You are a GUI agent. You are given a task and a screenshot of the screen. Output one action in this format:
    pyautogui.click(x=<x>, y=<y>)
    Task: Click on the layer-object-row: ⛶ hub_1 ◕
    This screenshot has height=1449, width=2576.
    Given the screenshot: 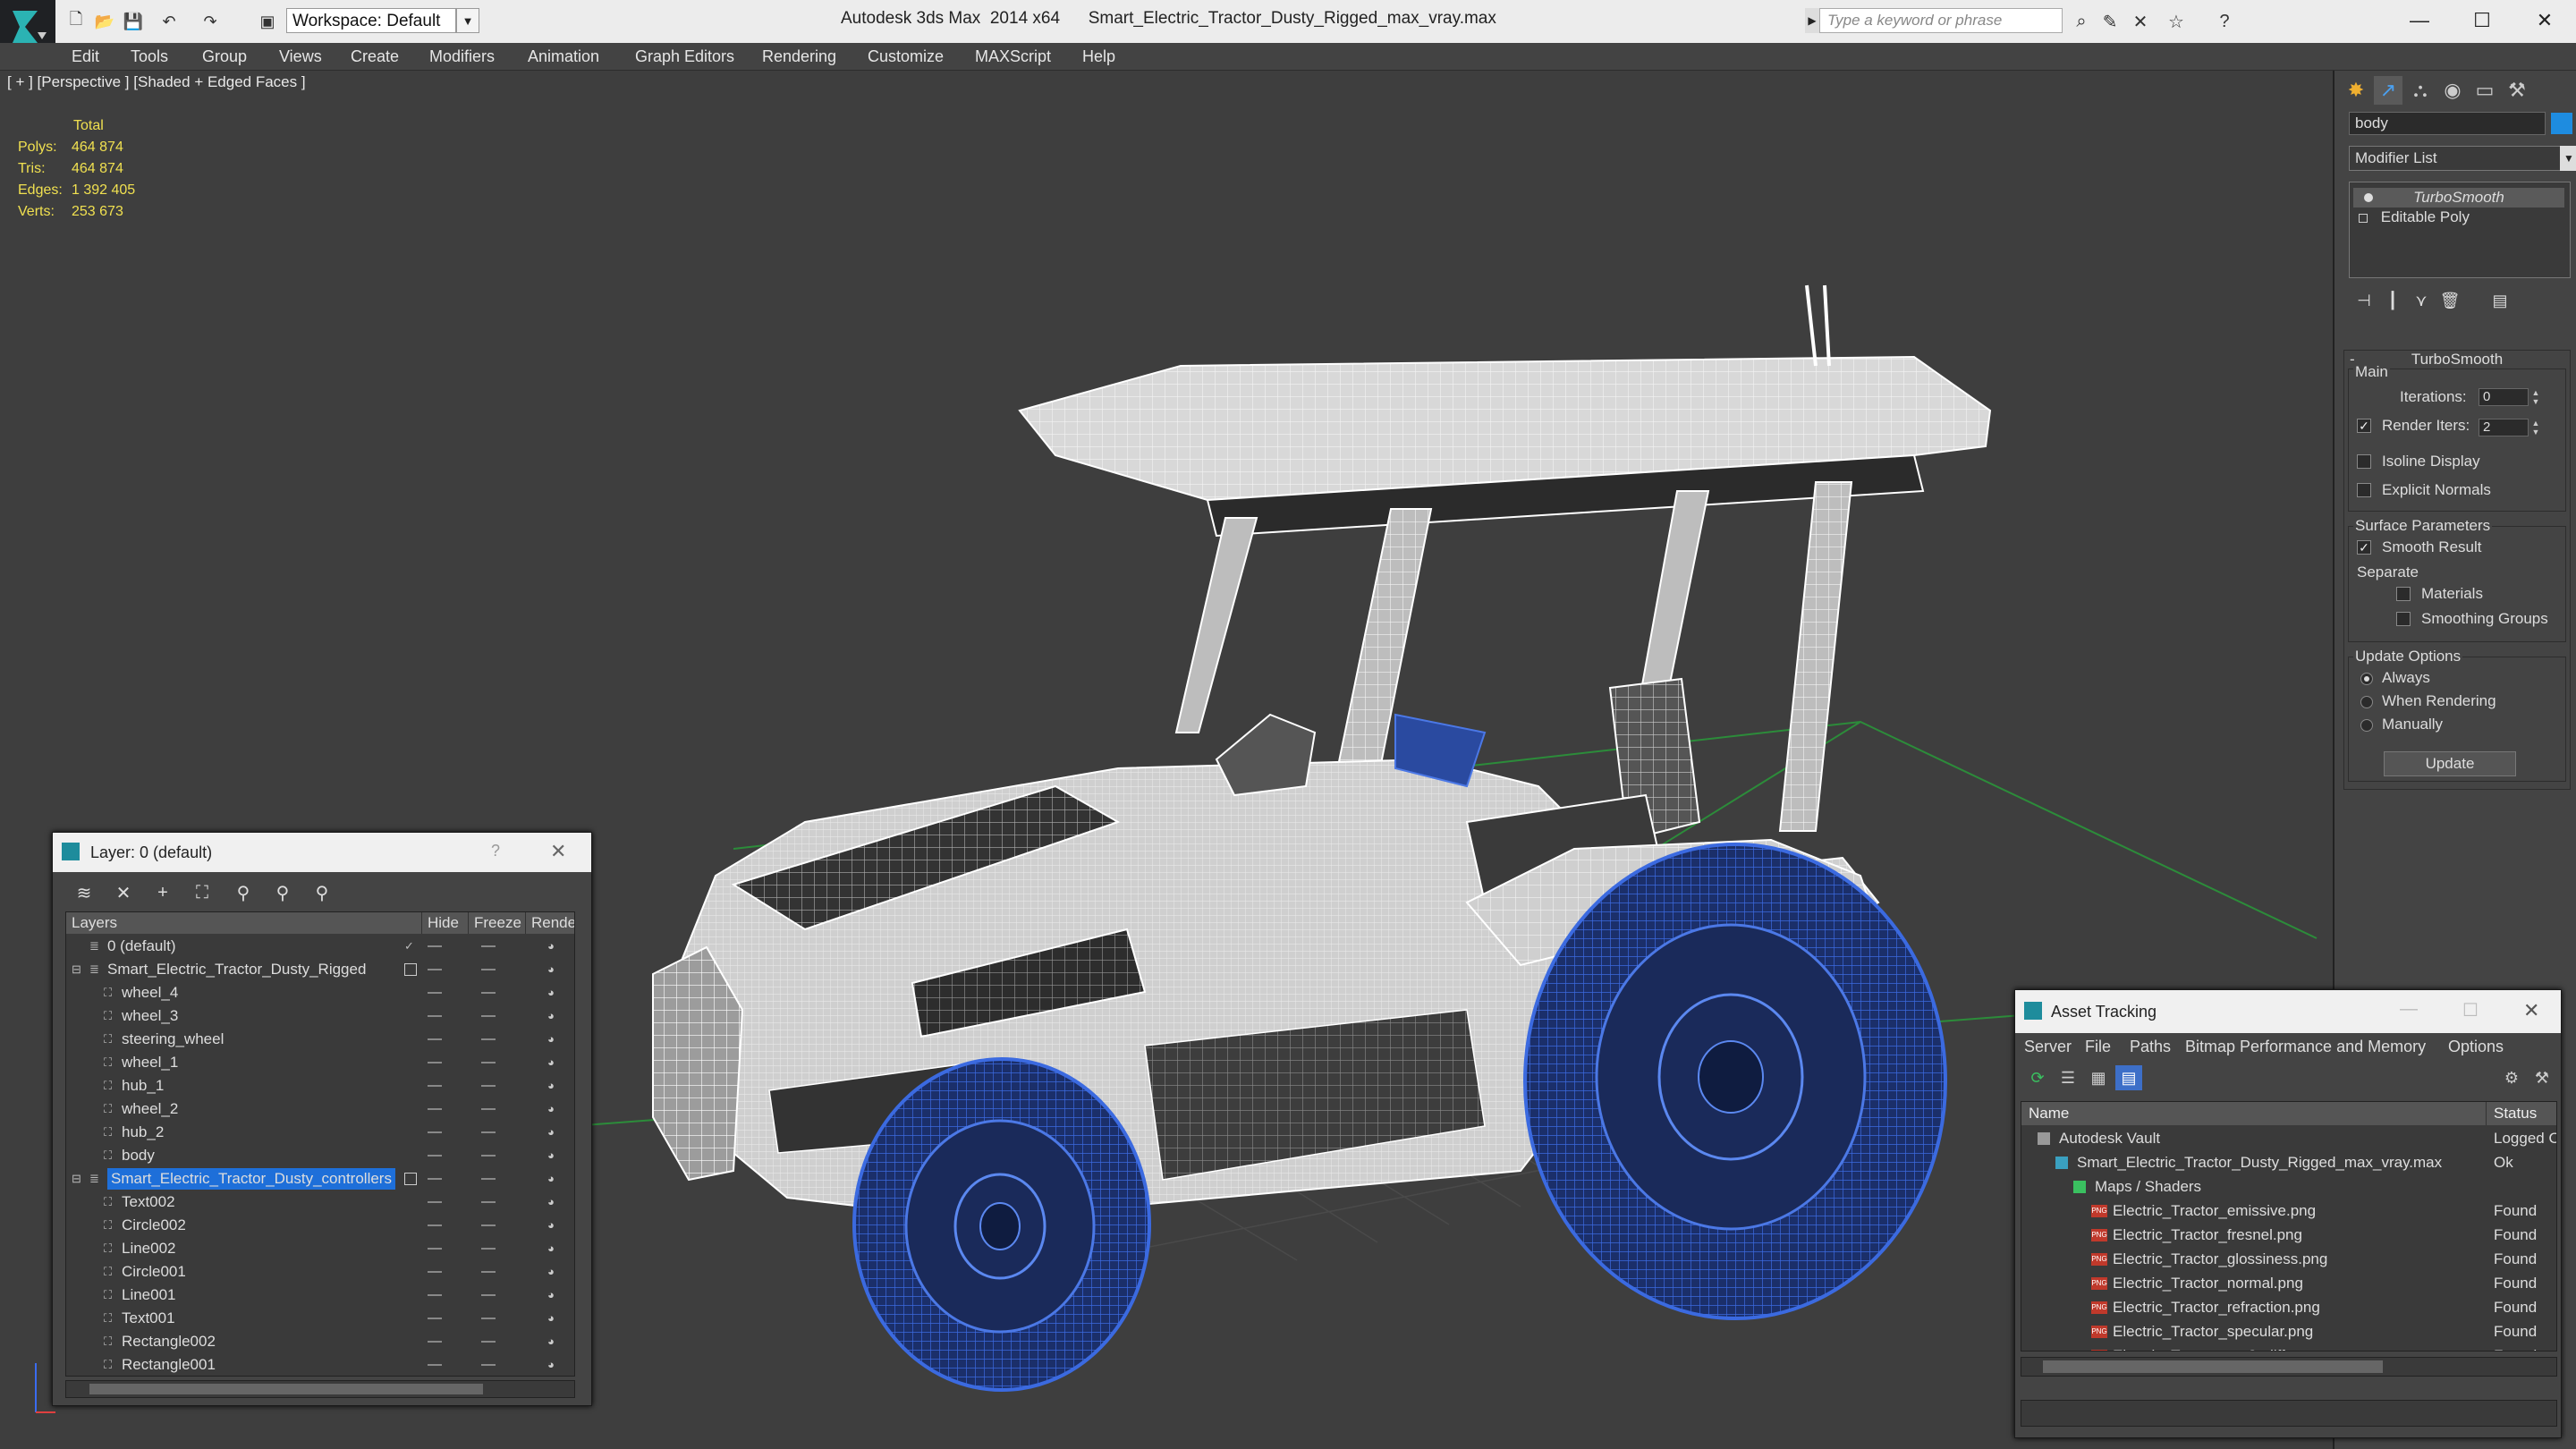 What is the action you would take?
    pyautogui.click(x=320, y=1086)
    